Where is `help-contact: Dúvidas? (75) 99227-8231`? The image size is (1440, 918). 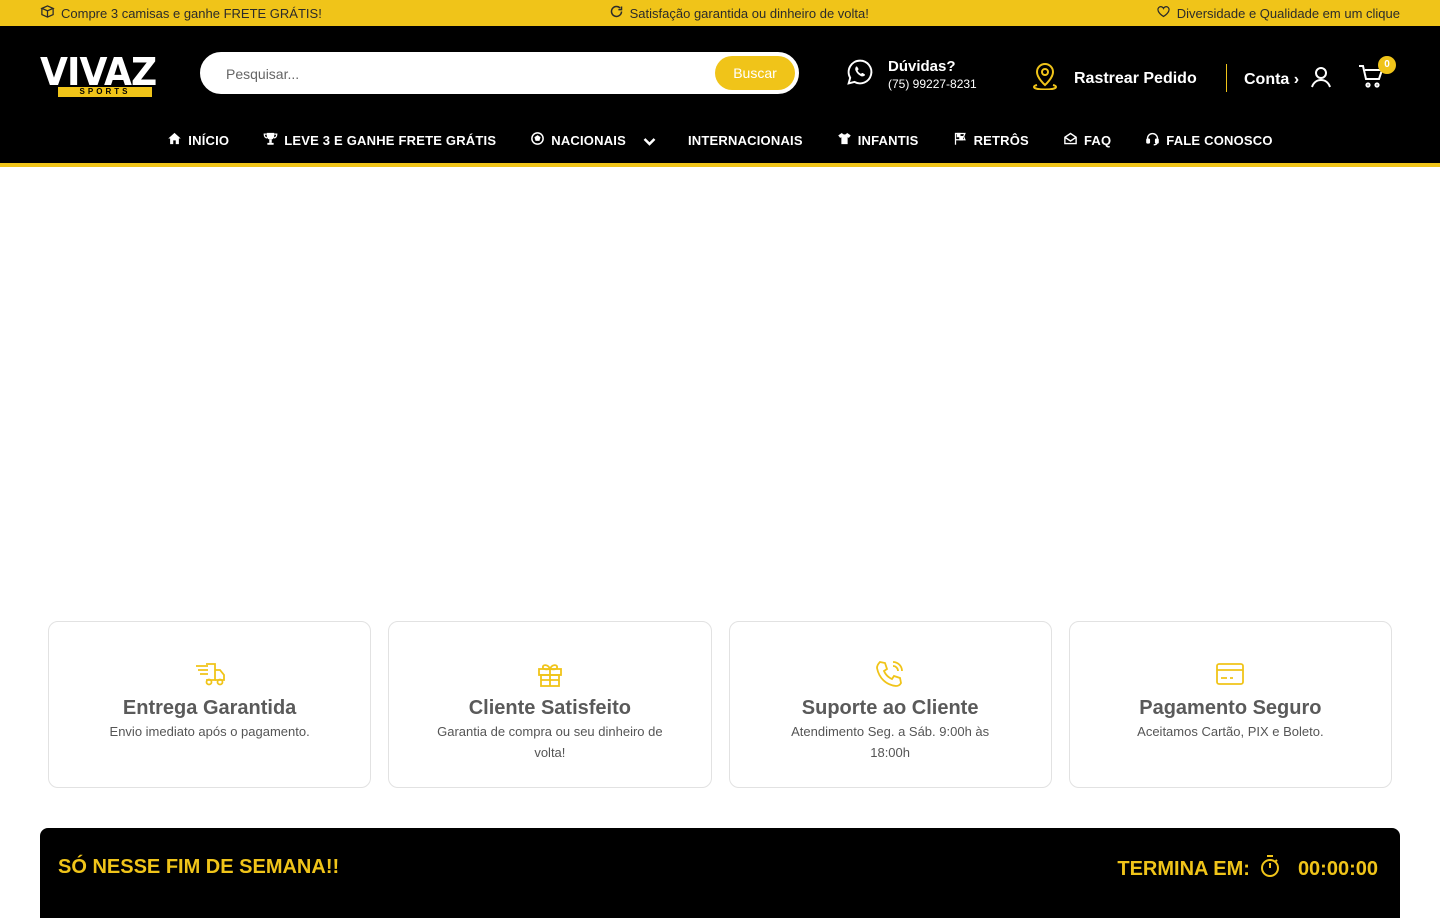
help-contact: Dúvidas? (75) 99227-8231 is located at coordinates (911, 74).